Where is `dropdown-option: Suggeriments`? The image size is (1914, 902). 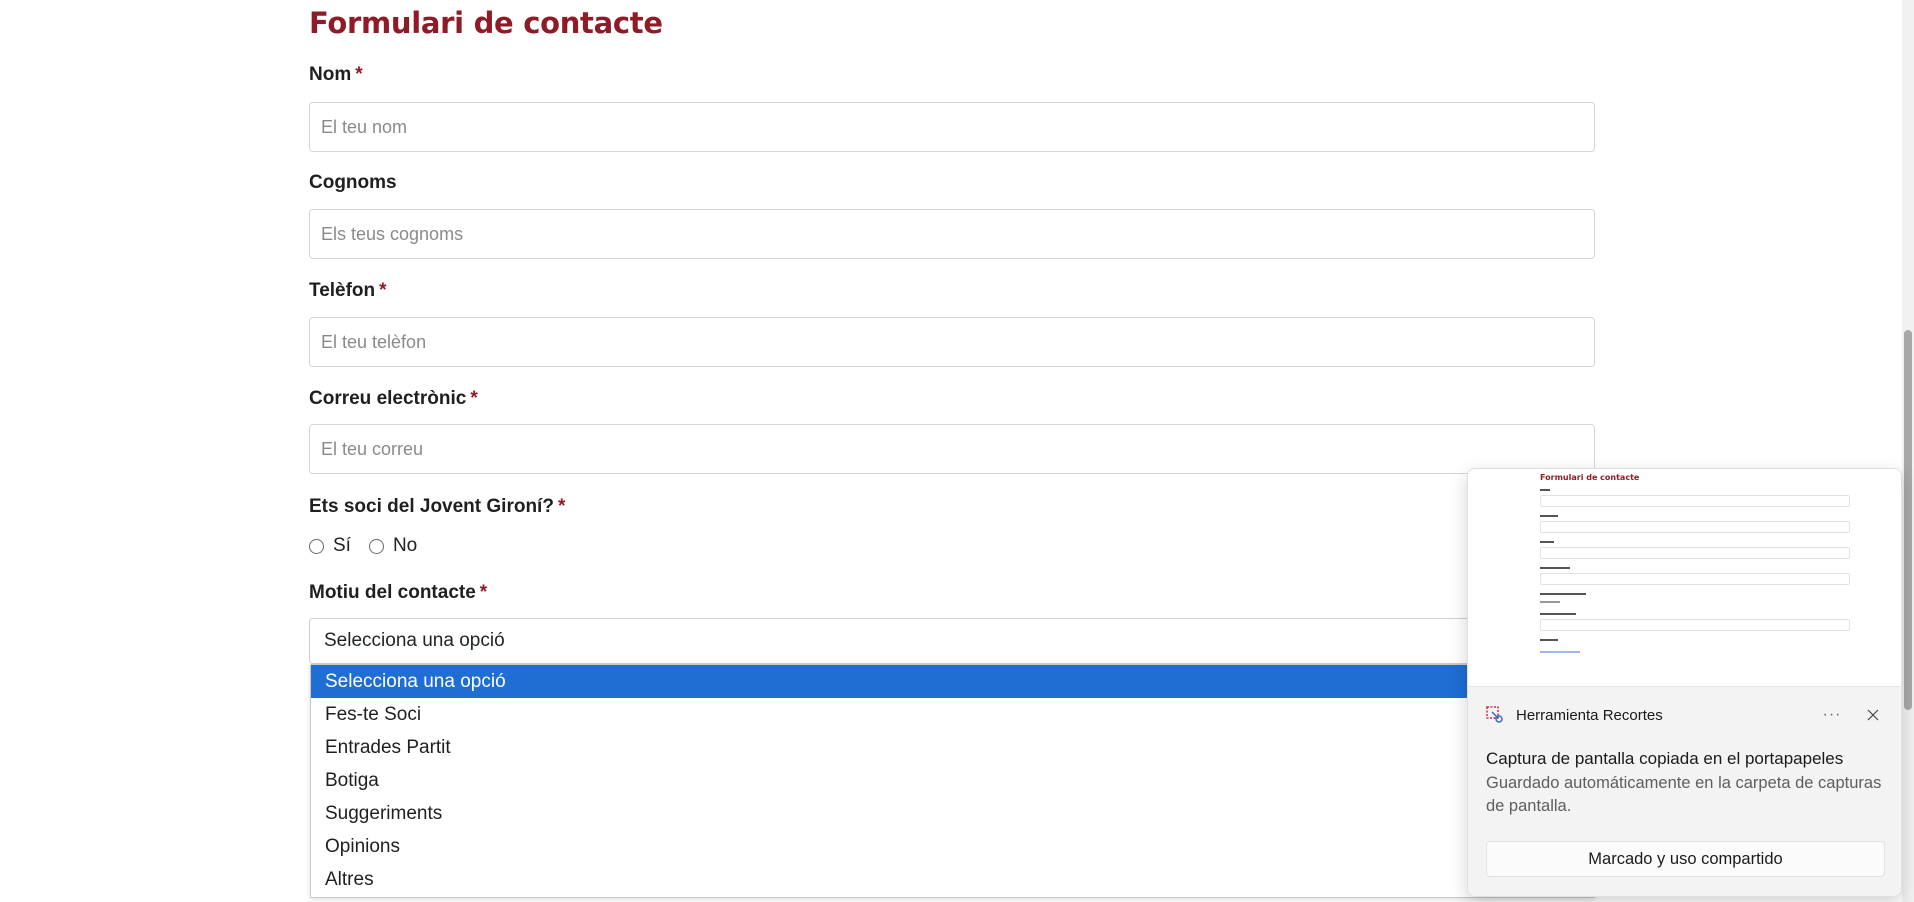 dropdown-option: Suggeriments is located at coordinates (952, 813).